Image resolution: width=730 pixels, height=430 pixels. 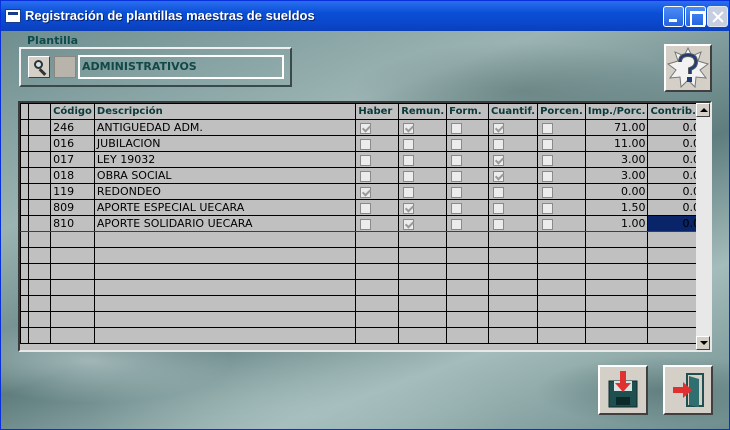 I want to click on cell-imp-porc: 1.50, so click(x=616, y=207).